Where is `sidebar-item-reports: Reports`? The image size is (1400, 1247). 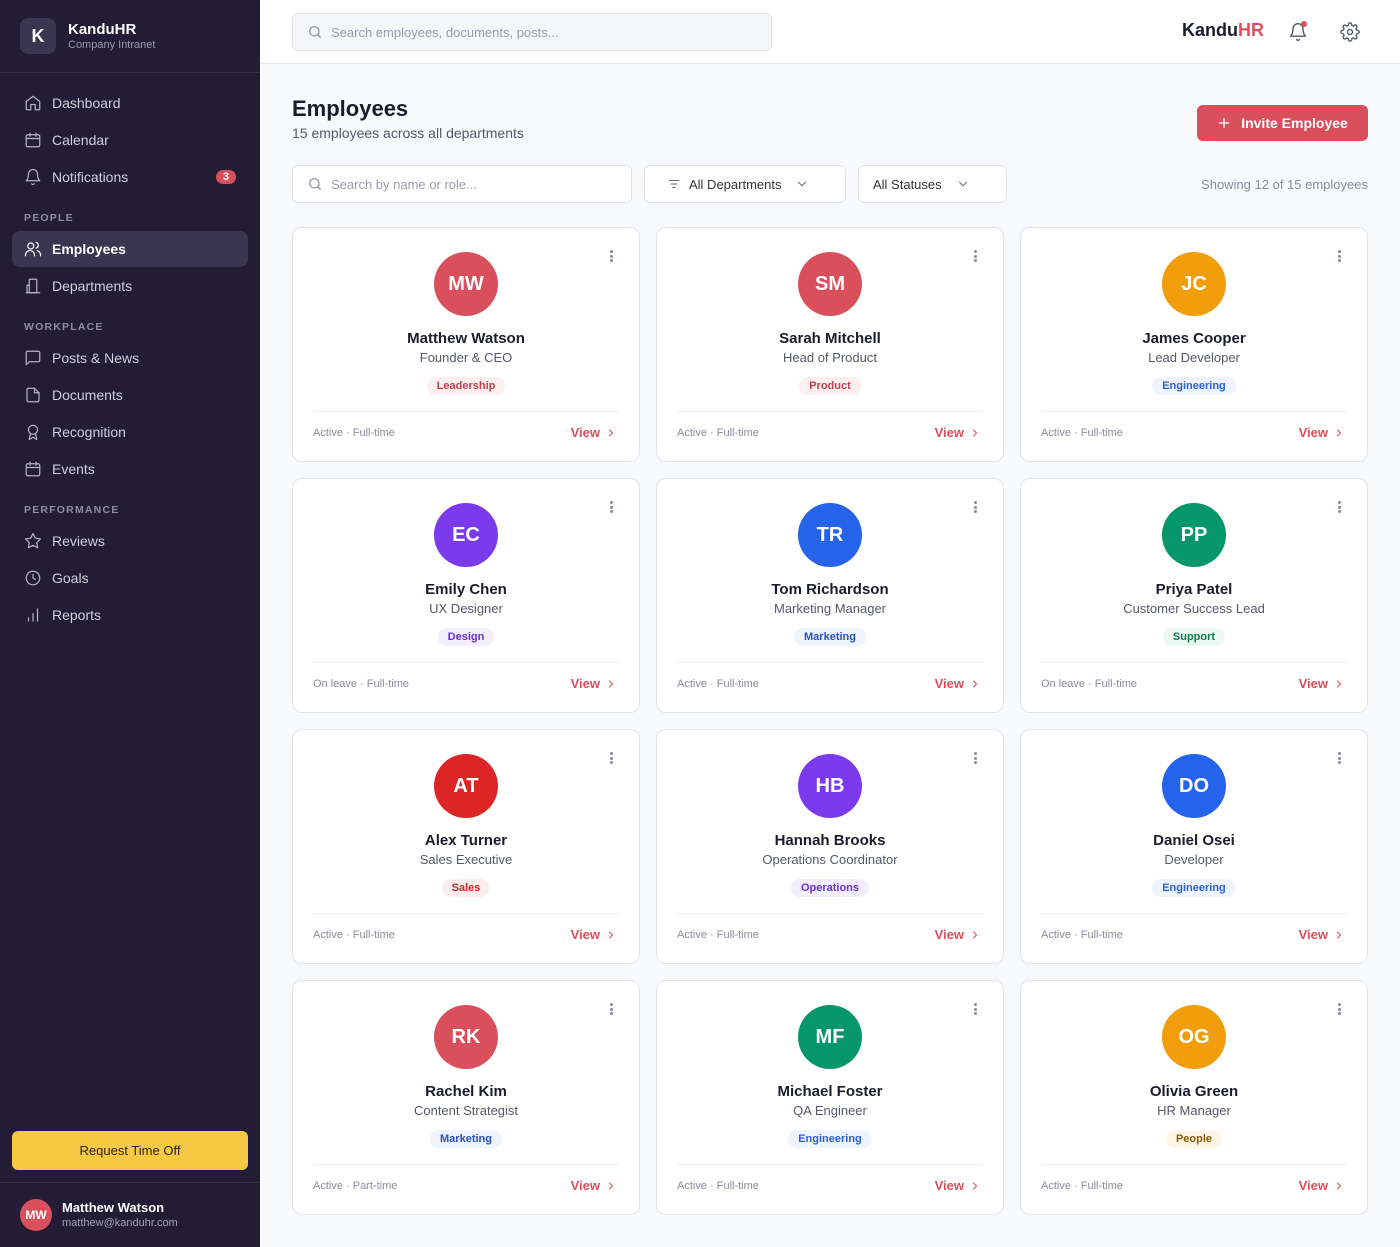 sidebar-item-reports: Reports is located at coordinates (130, 615).